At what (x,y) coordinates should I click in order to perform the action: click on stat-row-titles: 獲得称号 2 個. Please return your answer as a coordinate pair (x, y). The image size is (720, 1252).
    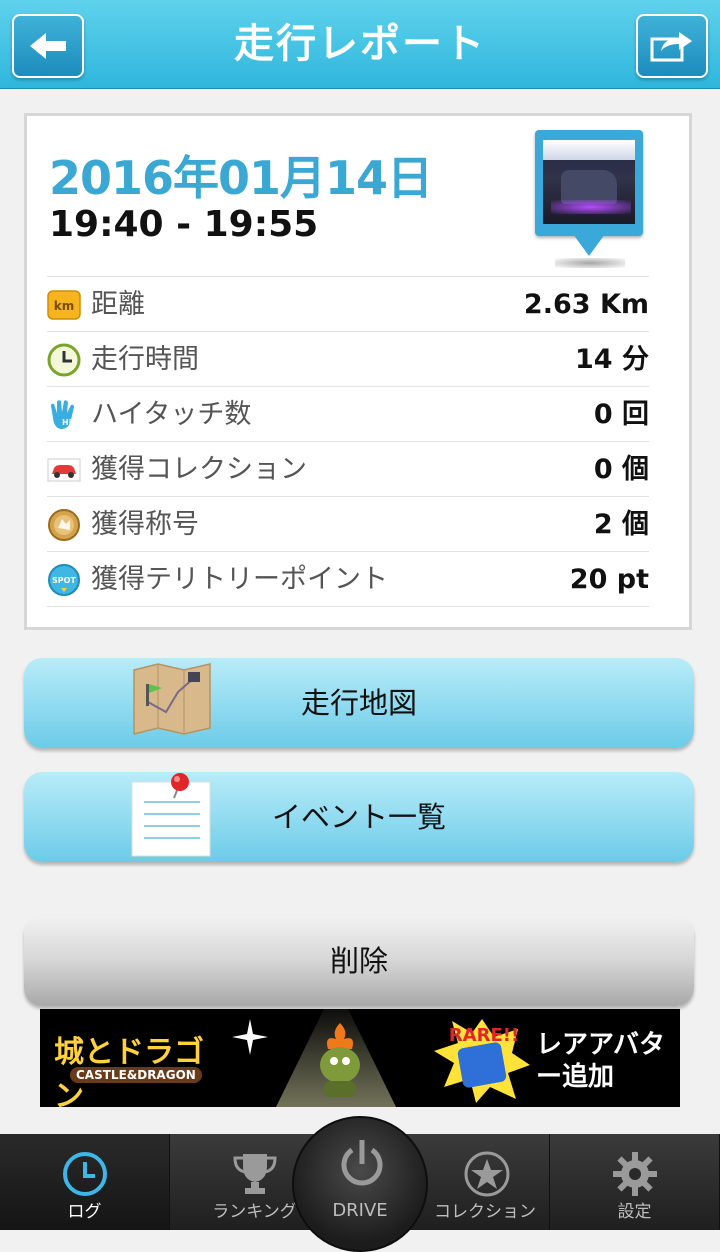
    Looking at the image, I should click on (348, 523).